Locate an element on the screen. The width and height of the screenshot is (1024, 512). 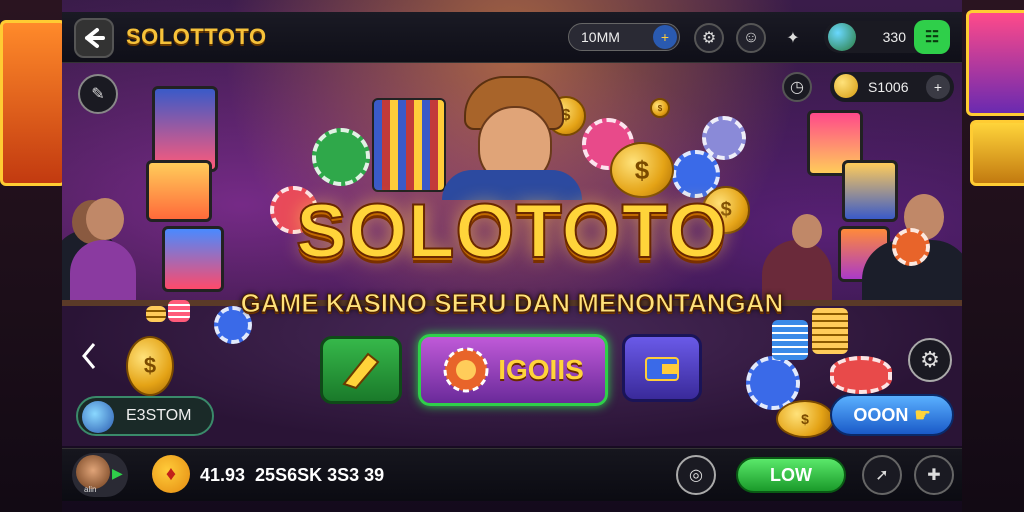
share-icon: ➚ is located at coordinates (882, 475).